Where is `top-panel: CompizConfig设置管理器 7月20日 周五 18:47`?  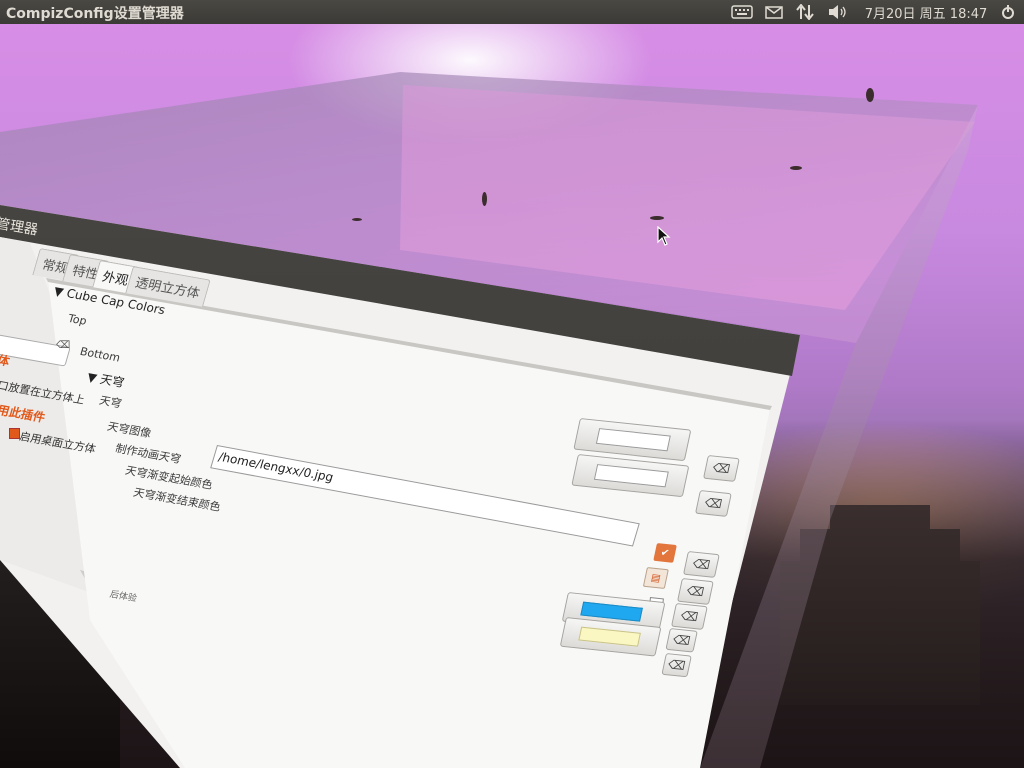
top-panel: CompizConfig设置管理器 7月20日 周五 18:47 is located at coordinates (512, 12).